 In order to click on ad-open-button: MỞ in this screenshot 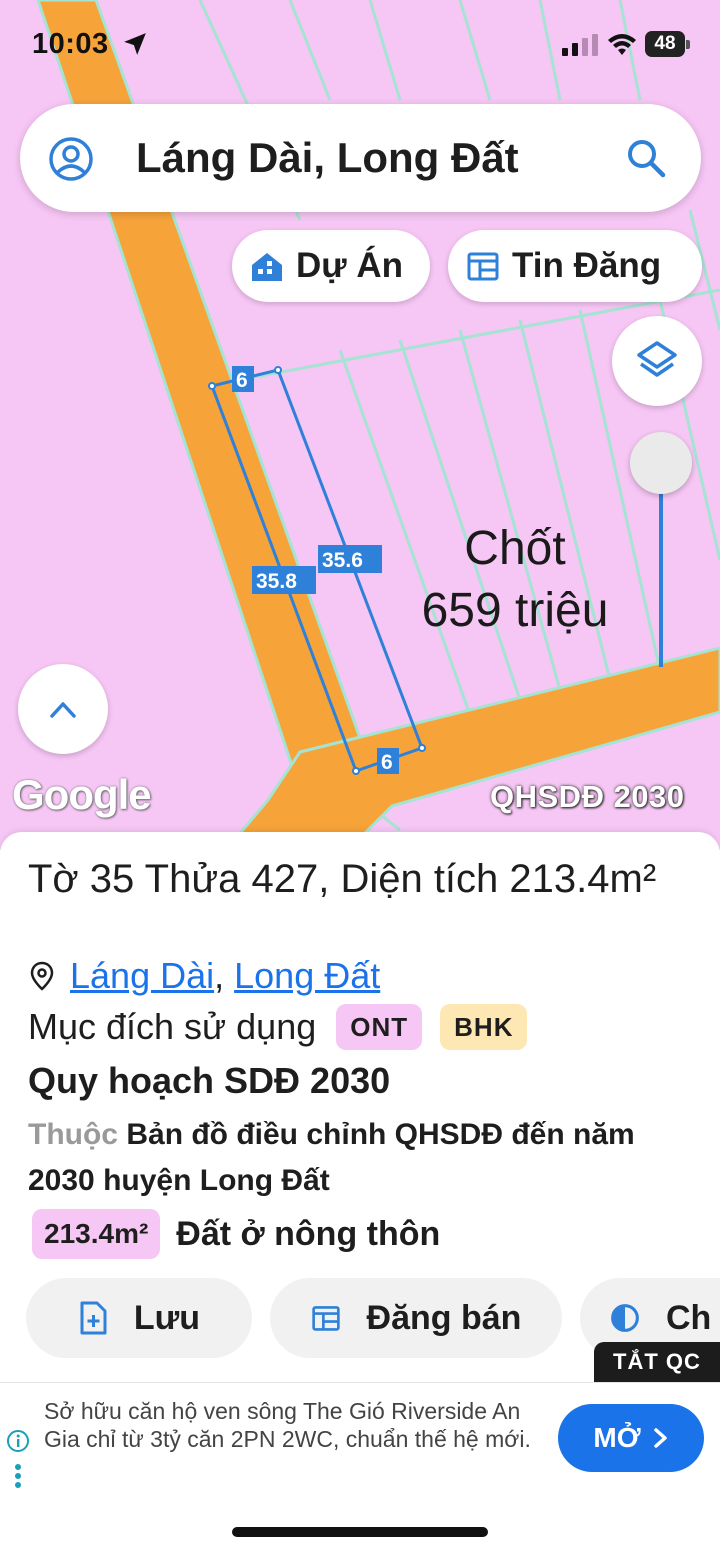, I will do `click(631, 1438)`.